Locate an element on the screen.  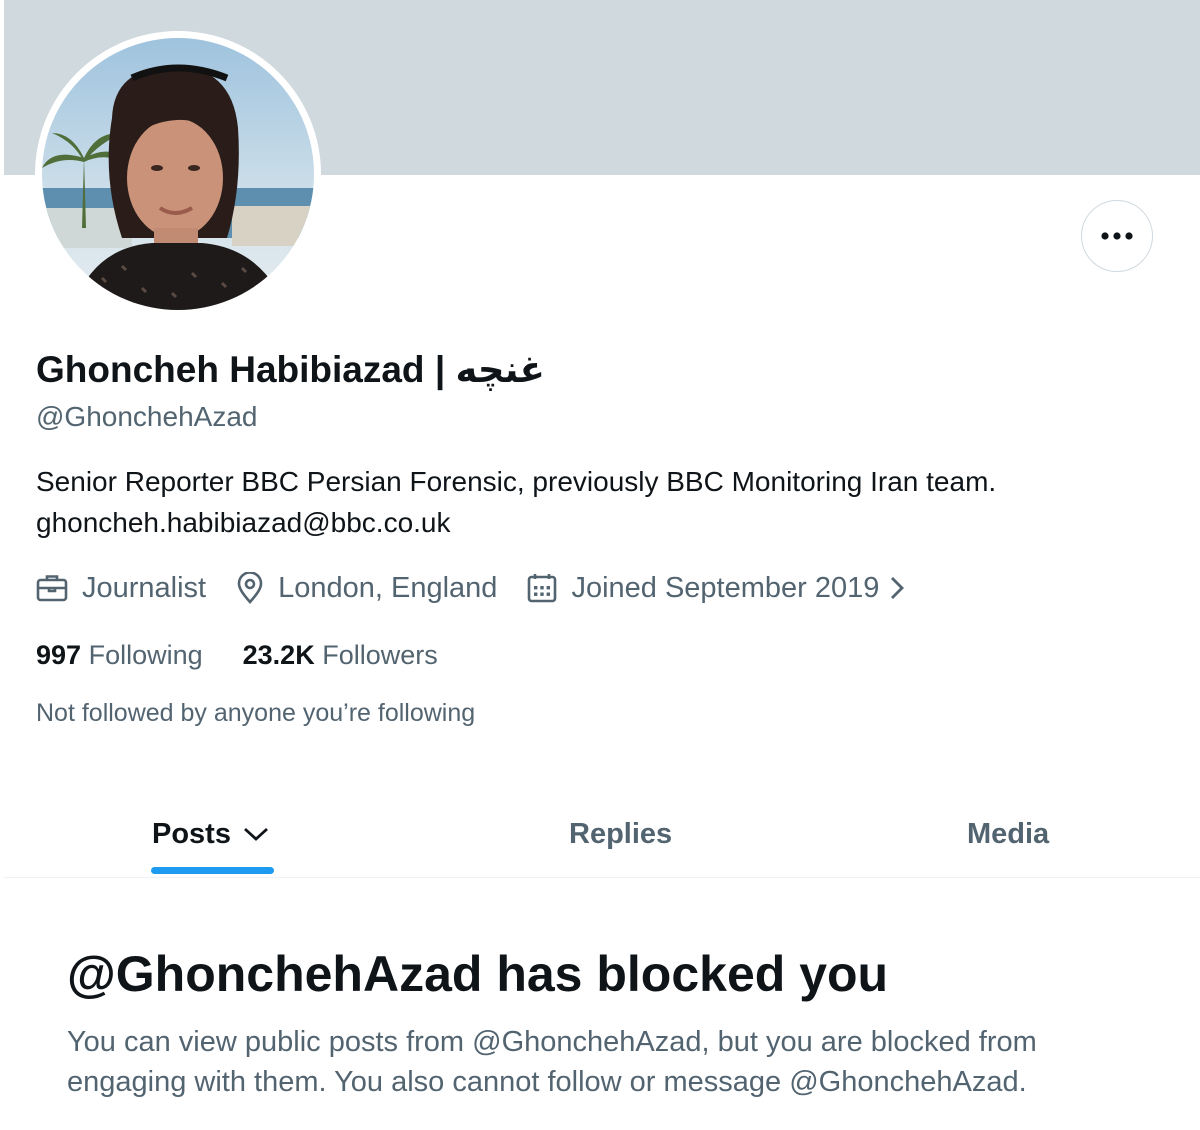
more-horizontal-icon is located at coordinates (1117, 236).